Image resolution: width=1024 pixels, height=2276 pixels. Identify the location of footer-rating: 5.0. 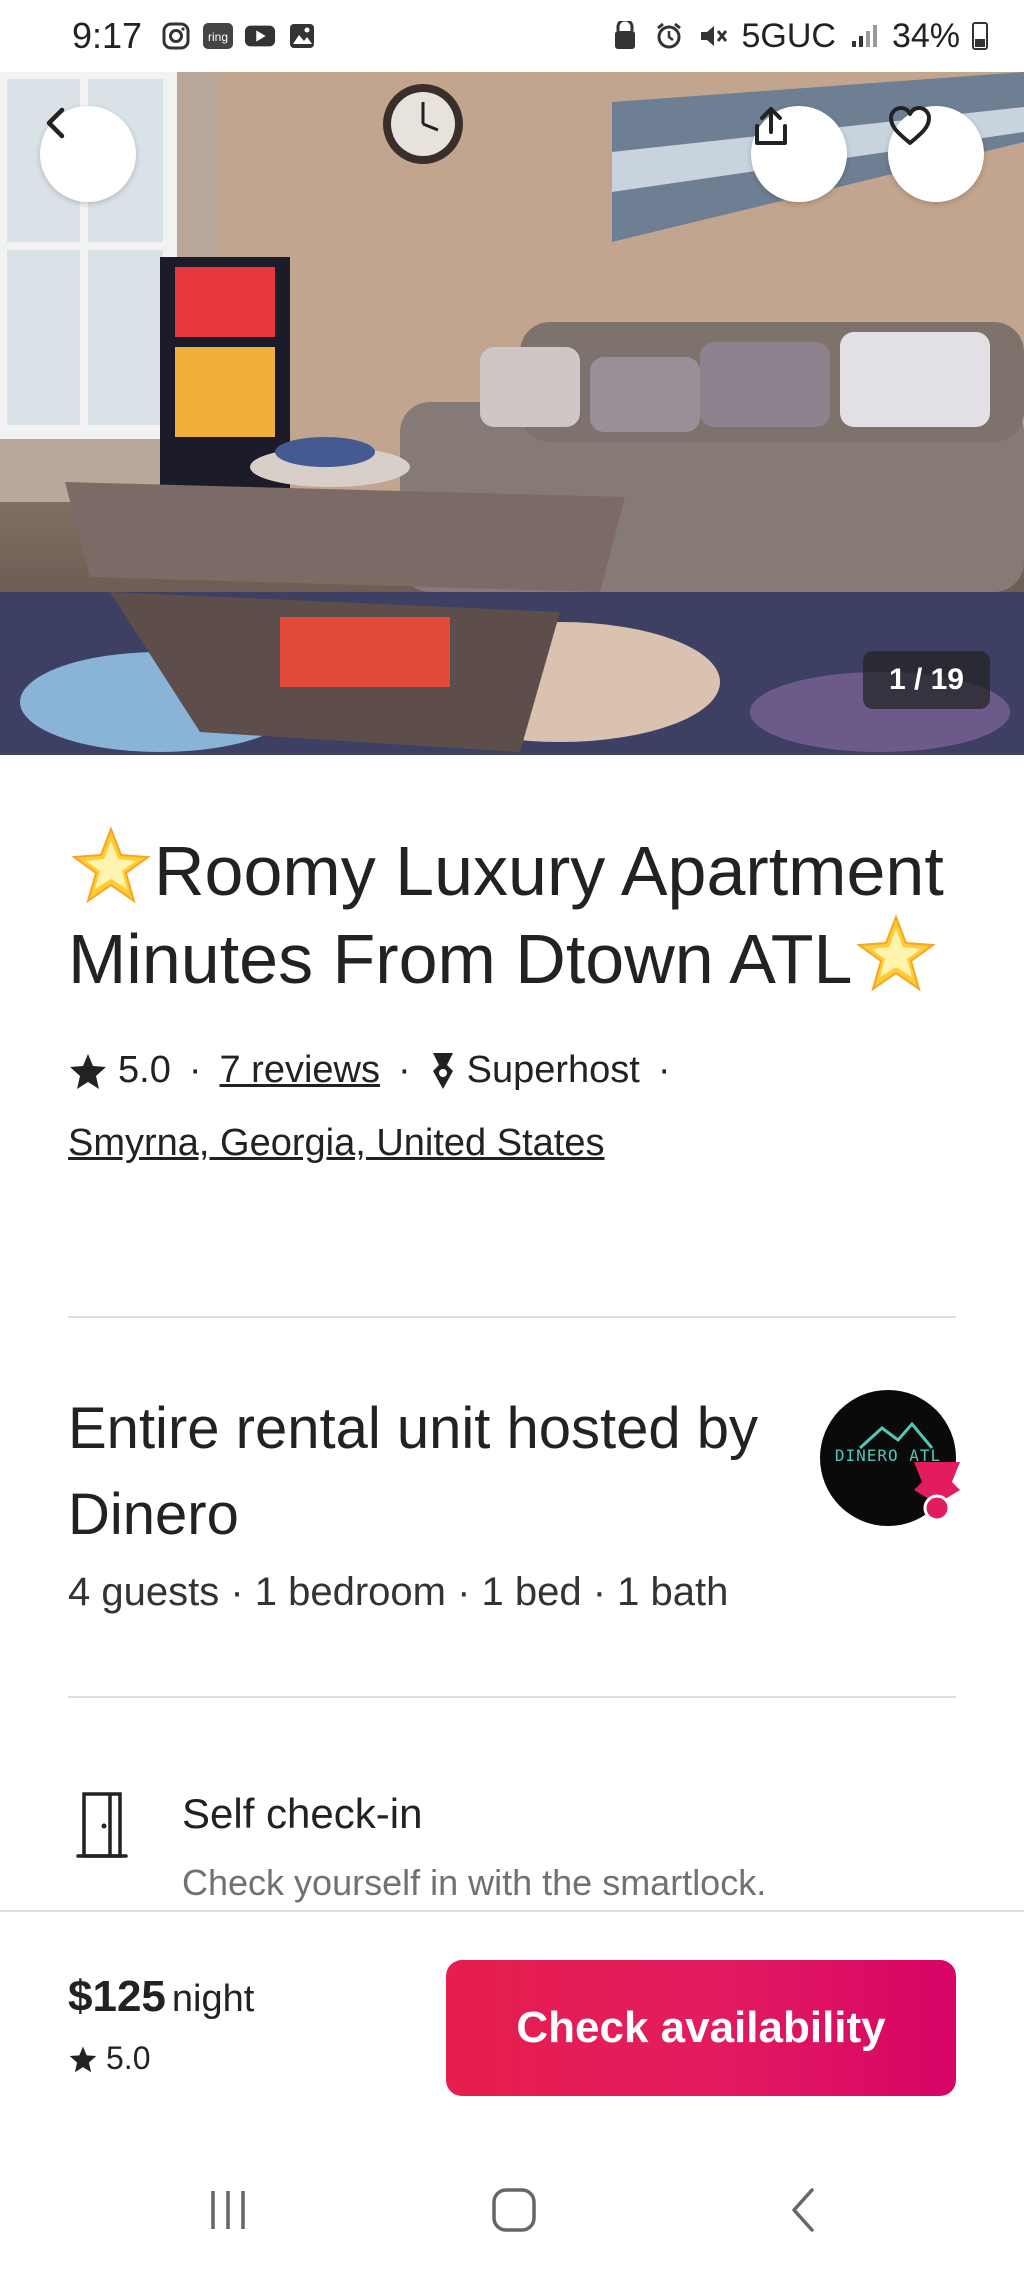
(109, 2058).